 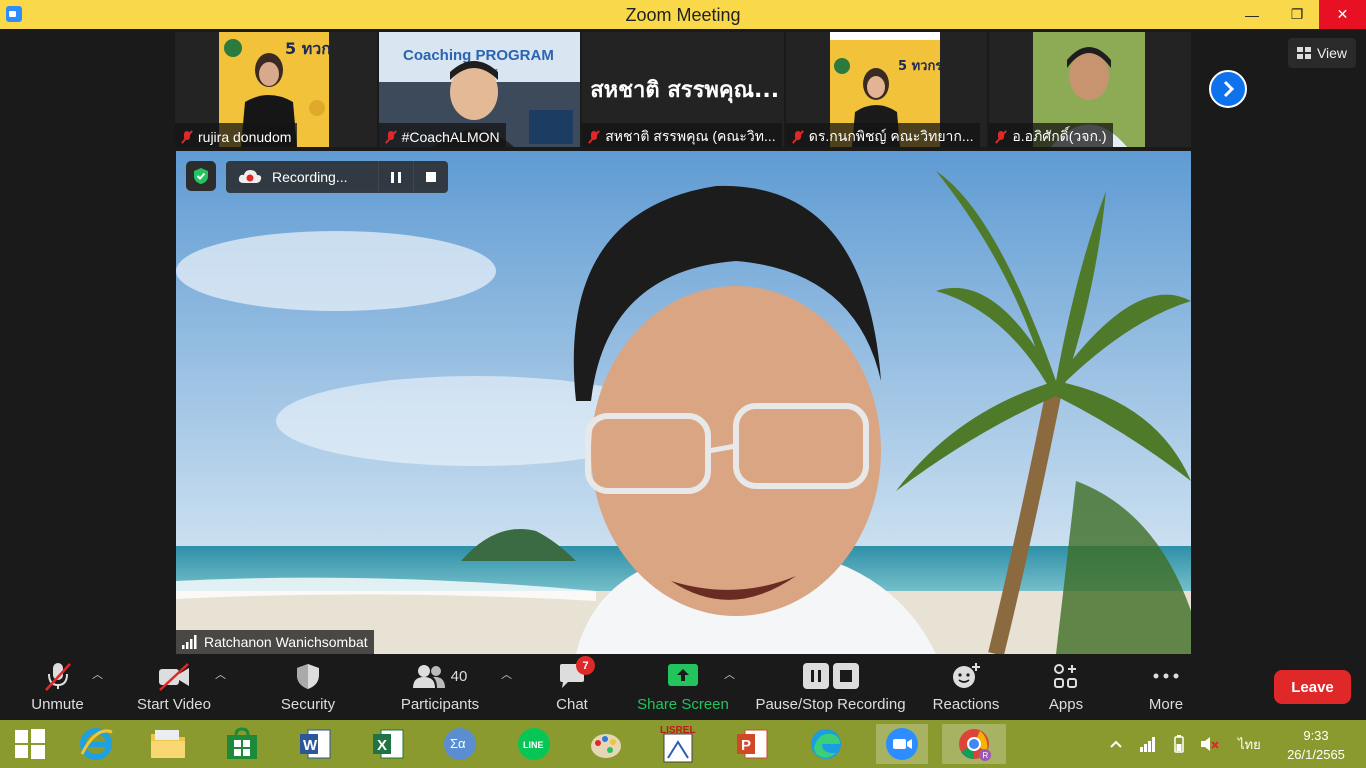 I want to click on apps-button: Apps, so click(x=1066, y=688).